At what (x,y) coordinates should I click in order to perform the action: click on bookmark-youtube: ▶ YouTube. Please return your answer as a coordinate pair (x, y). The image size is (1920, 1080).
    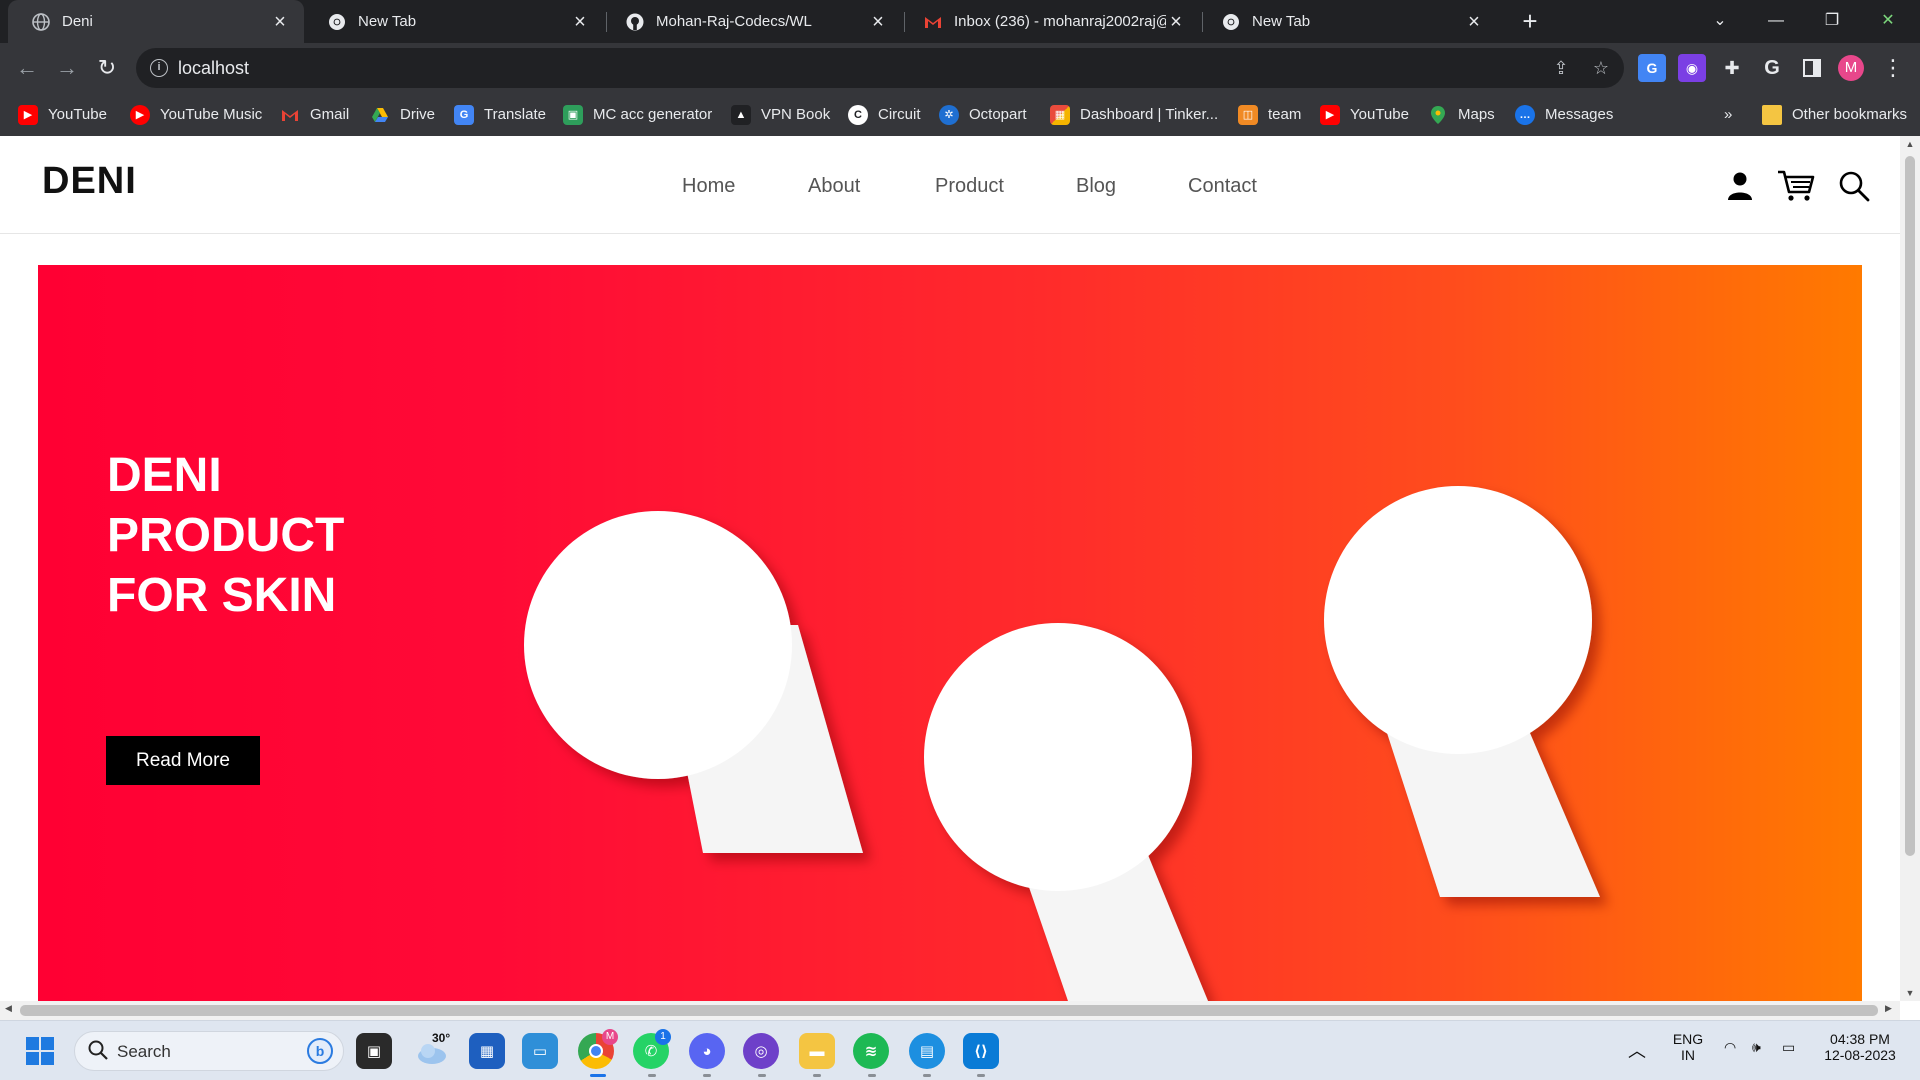
    Looking at the image, I should click on (62, 114).